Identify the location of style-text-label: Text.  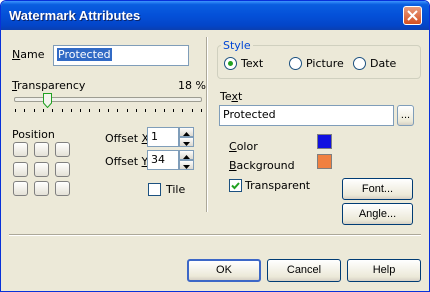
(252, 63).